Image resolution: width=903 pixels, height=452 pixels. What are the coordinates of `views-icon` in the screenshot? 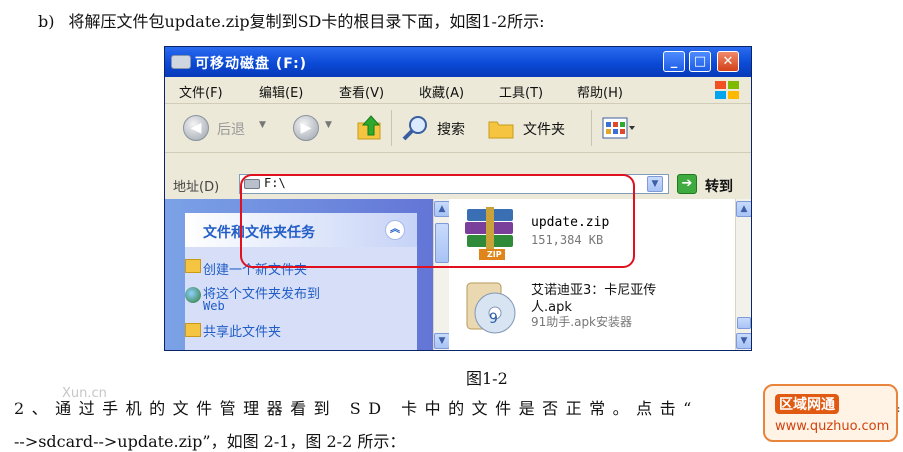 It's located at (618, 128).